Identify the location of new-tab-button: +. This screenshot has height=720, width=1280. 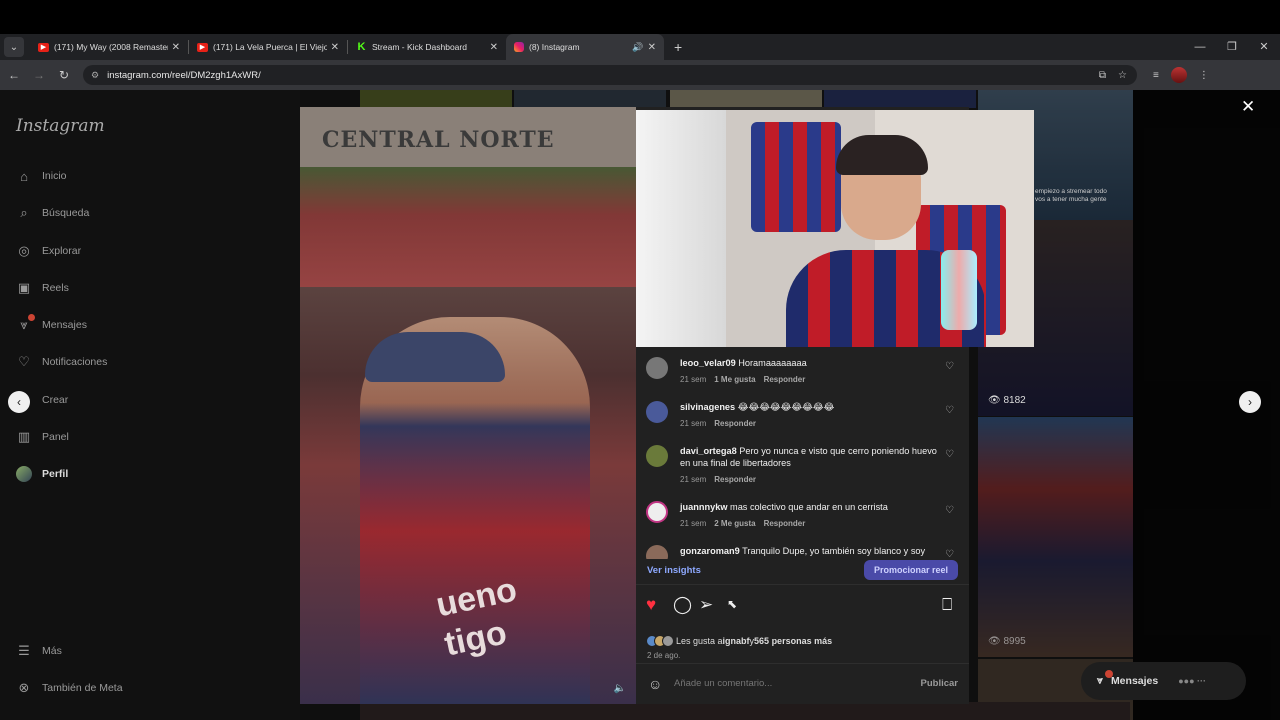
(678, 47).